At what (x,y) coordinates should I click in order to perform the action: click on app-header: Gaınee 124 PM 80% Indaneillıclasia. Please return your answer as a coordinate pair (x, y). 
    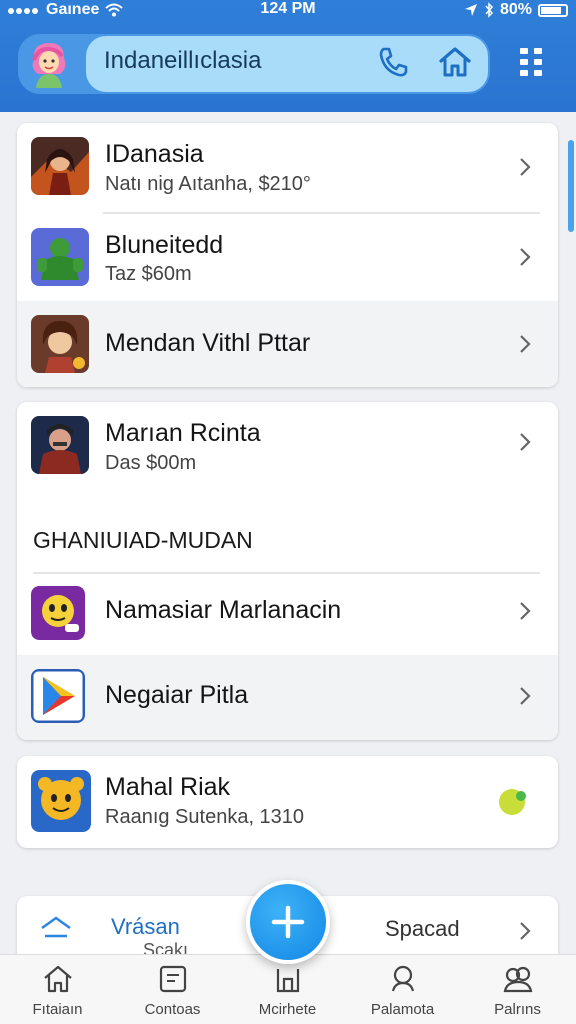
    Looking at the image, I should click on (288, 56).